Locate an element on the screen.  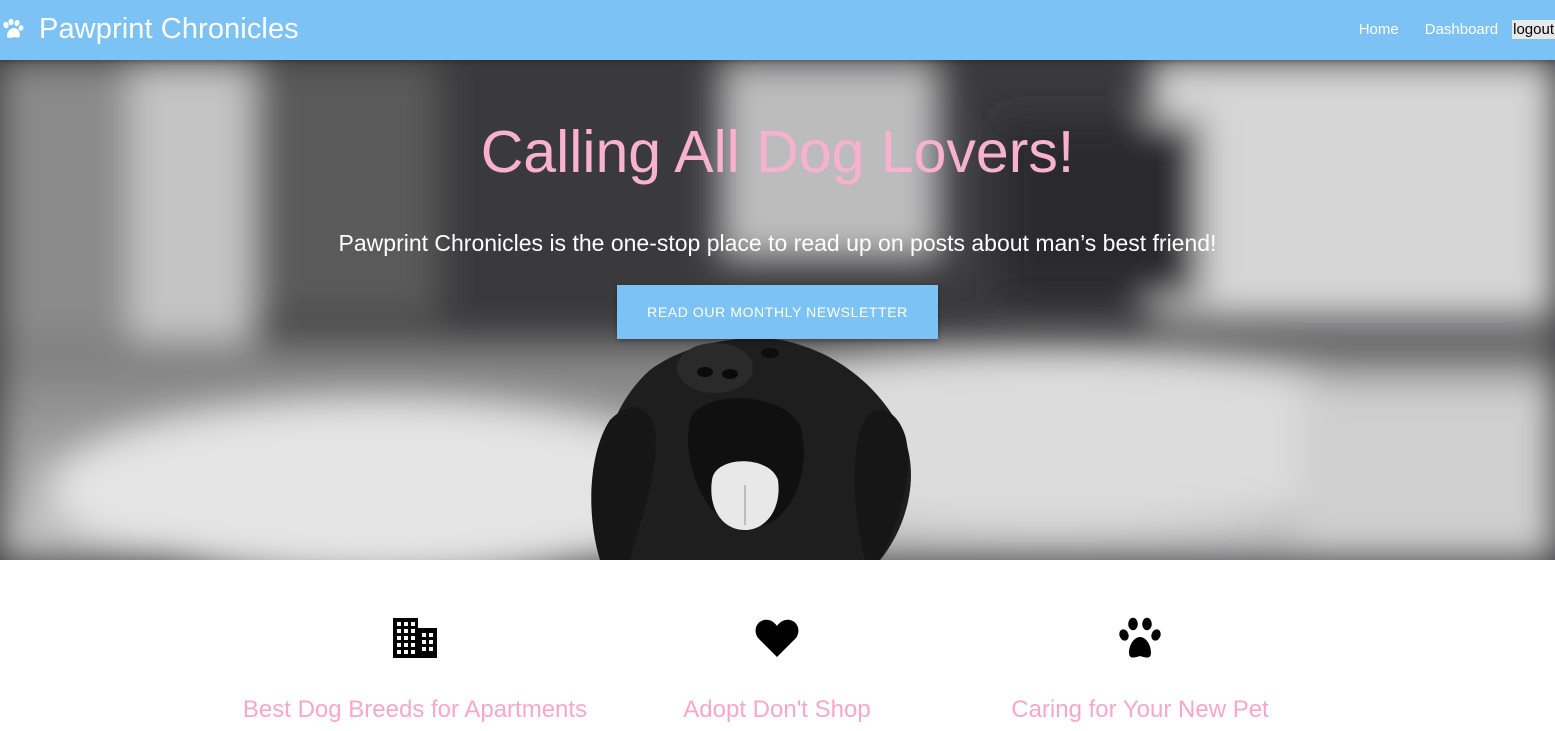
brand-link: Pawprint Chronicles is located at coordinates (149, 29).